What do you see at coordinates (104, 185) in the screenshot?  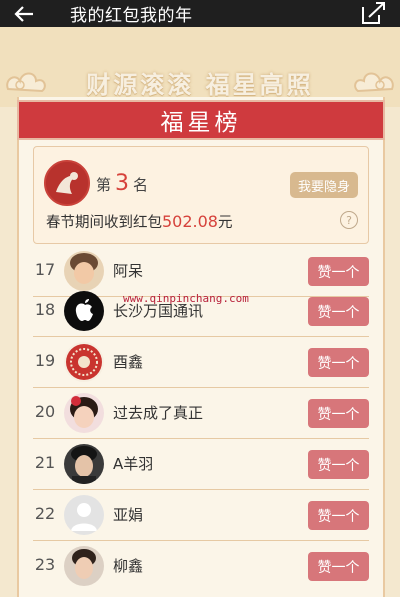 I see `rank-prefix: 第` at bounding box center [104, 185].